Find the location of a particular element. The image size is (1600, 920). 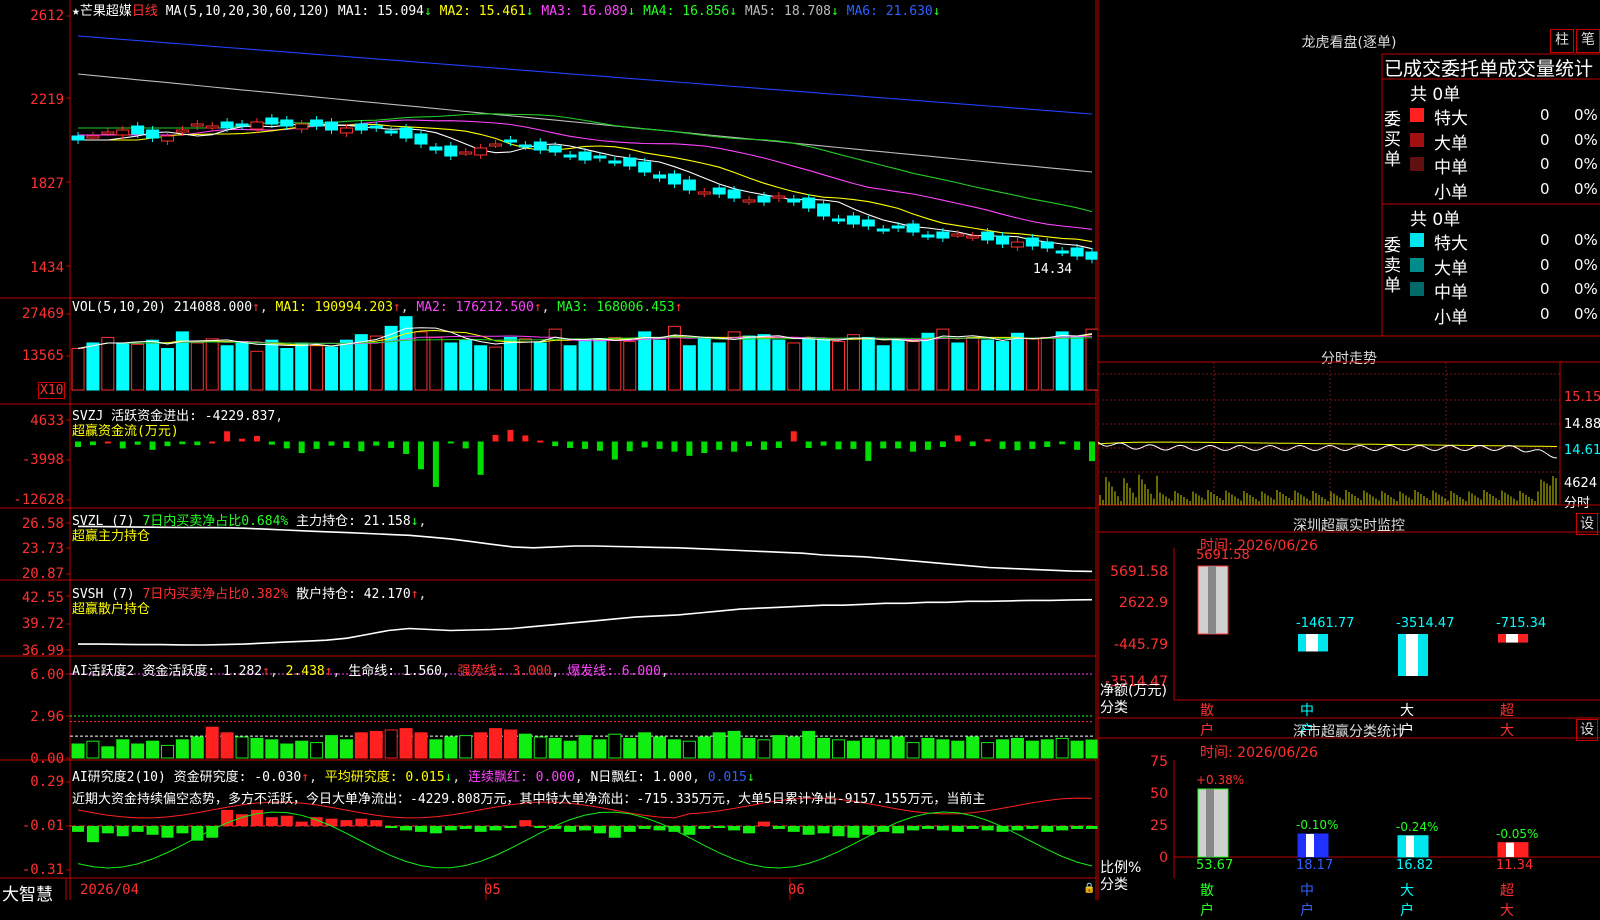

vol-axis-1: 27469 is located at coordinates (42, 314).